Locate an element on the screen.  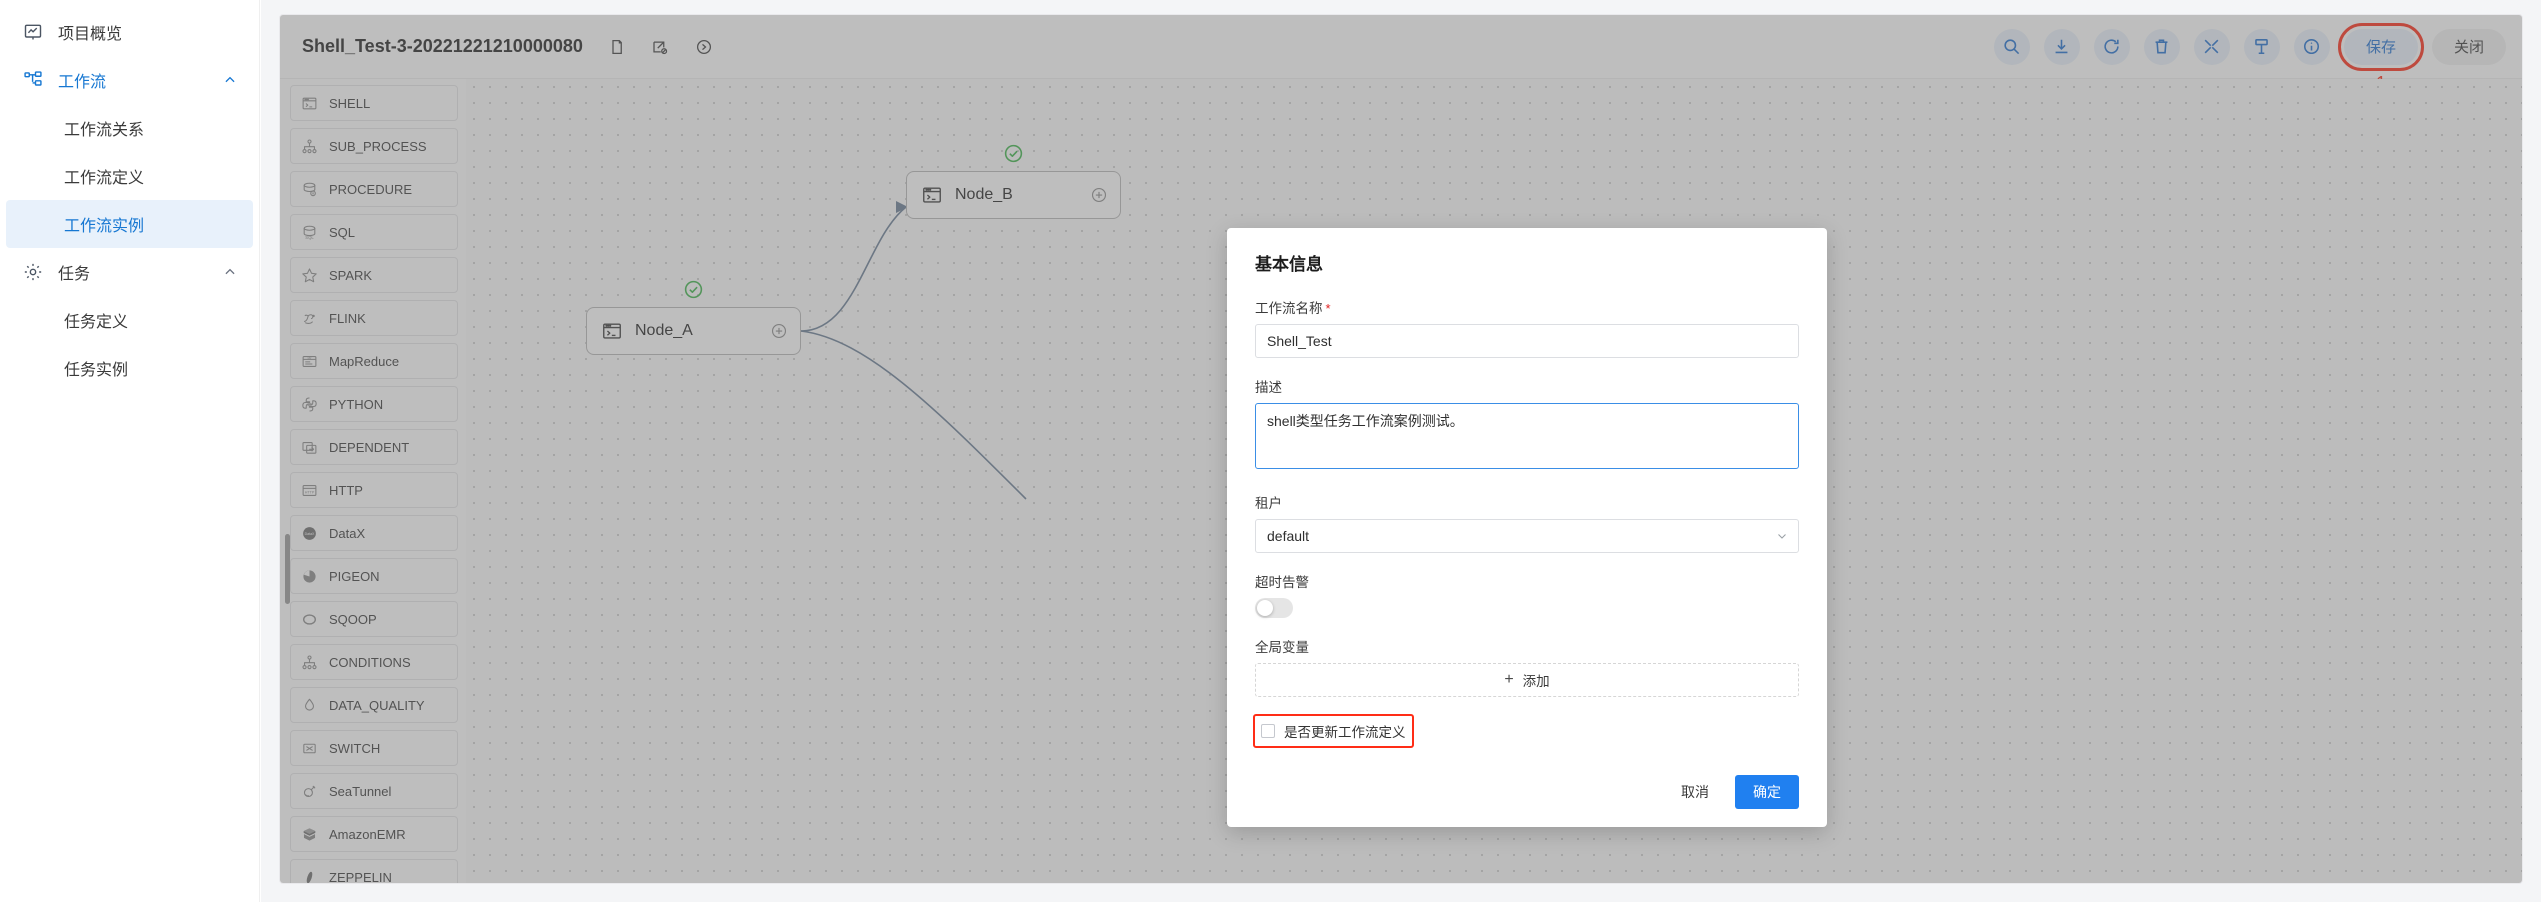
global-sidebar: 项目概览 工作流 工作流关系 工作流定义 工作流实例 任务 任务定义 任务实例 is located at coordinates (130, 451).